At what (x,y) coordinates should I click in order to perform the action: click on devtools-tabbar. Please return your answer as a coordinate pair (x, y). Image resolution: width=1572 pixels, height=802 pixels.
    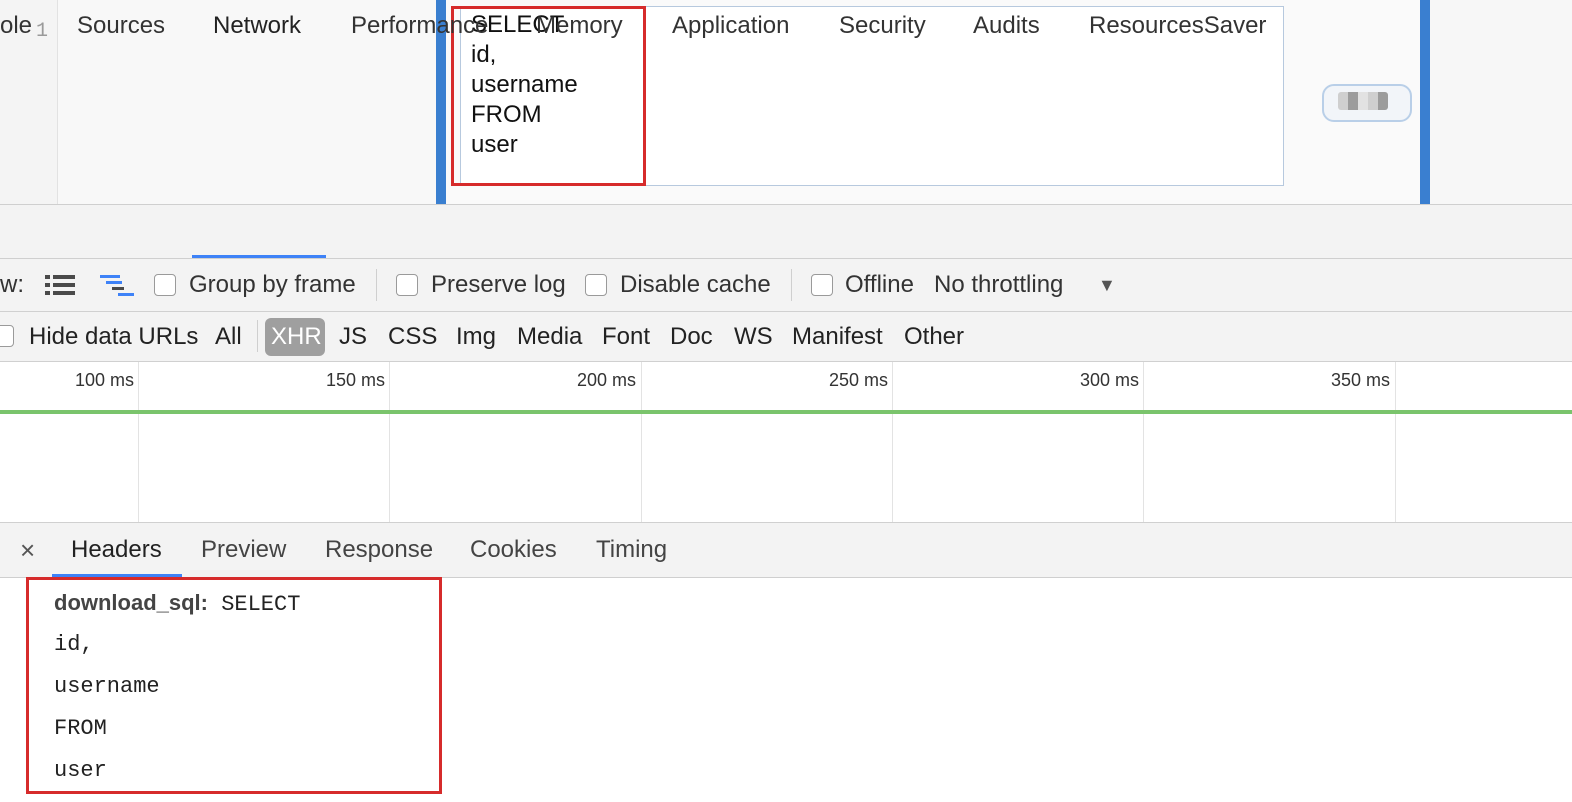
    Looking at the image, I should click on (786, 232).